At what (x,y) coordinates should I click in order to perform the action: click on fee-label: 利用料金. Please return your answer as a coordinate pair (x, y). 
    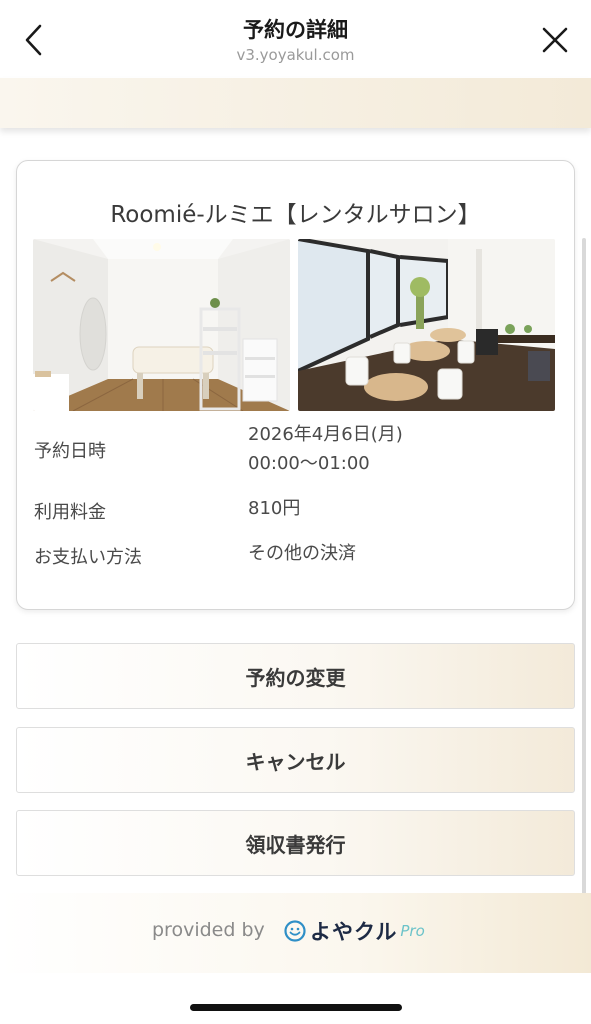
    Looking at the image, I should click on (70, 512).